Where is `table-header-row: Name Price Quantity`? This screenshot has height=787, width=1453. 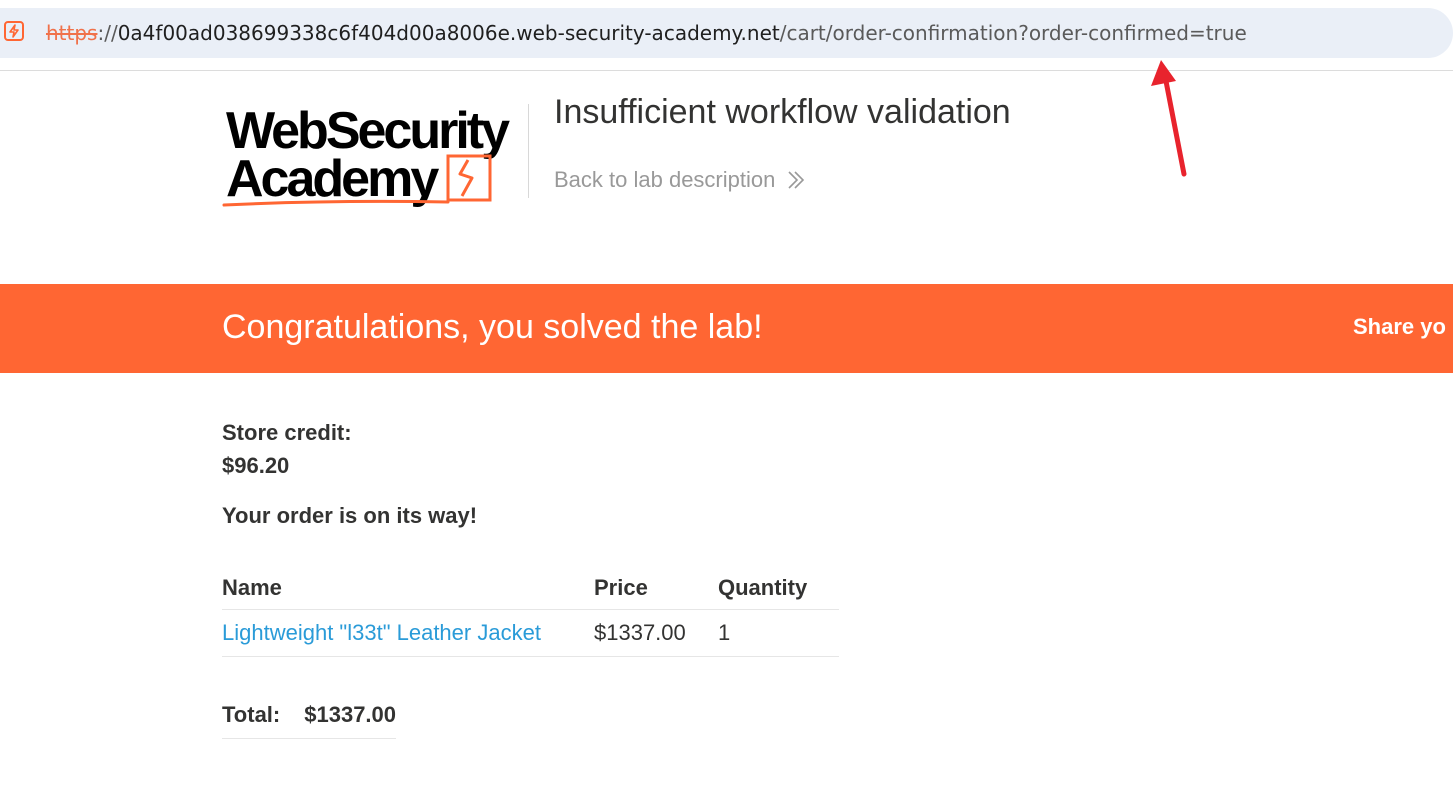
table-header-row: Name Price Quantity is located at coordinates (530, 588).